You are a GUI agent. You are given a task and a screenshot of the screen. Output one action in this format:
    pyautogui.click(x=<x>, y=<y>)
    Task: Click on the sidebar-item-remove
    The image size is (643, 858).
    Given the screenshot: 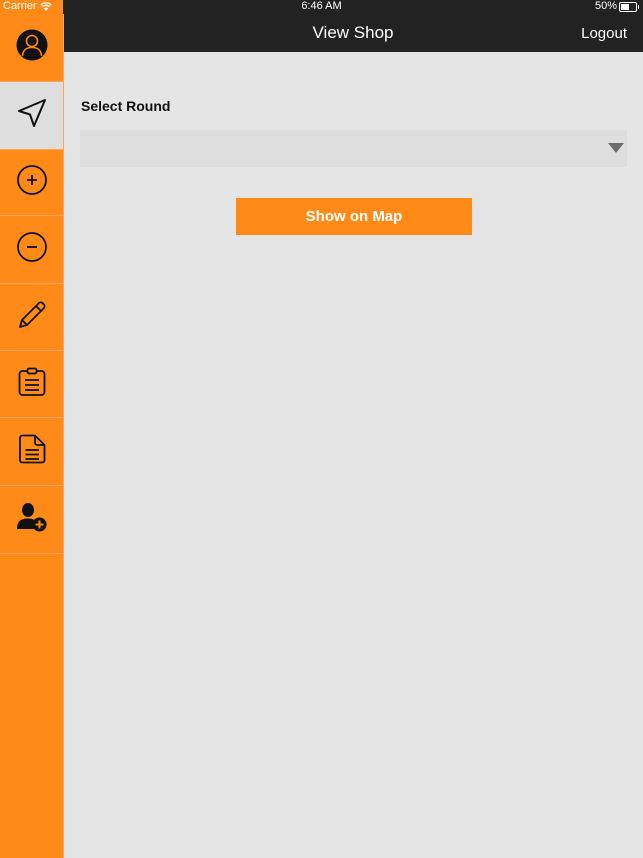 What is the action you would take?
    pyautogui.click(x=31, y=250)
    